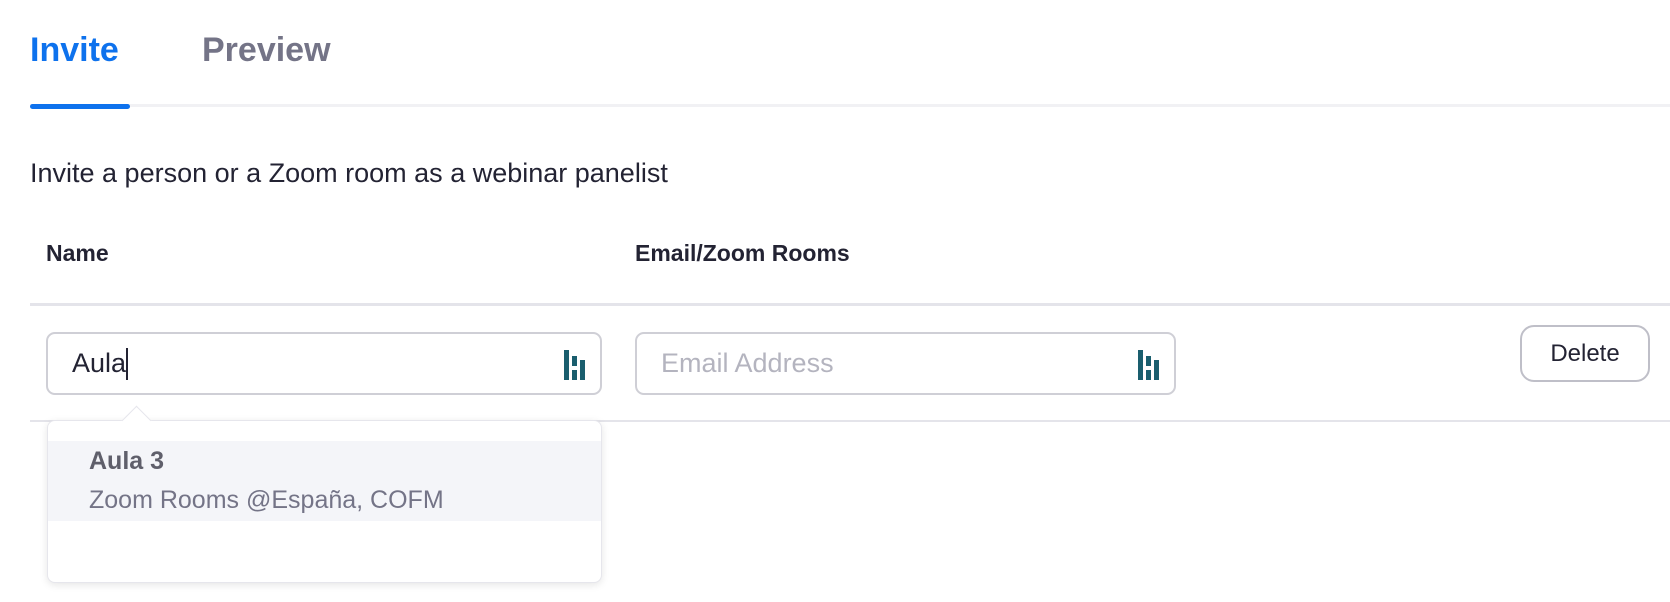 This screenshot has width=1670, height=602. Describe the element at coordinates (77, 253) in the screenshot. I see `column-header-name: Name` at that location.